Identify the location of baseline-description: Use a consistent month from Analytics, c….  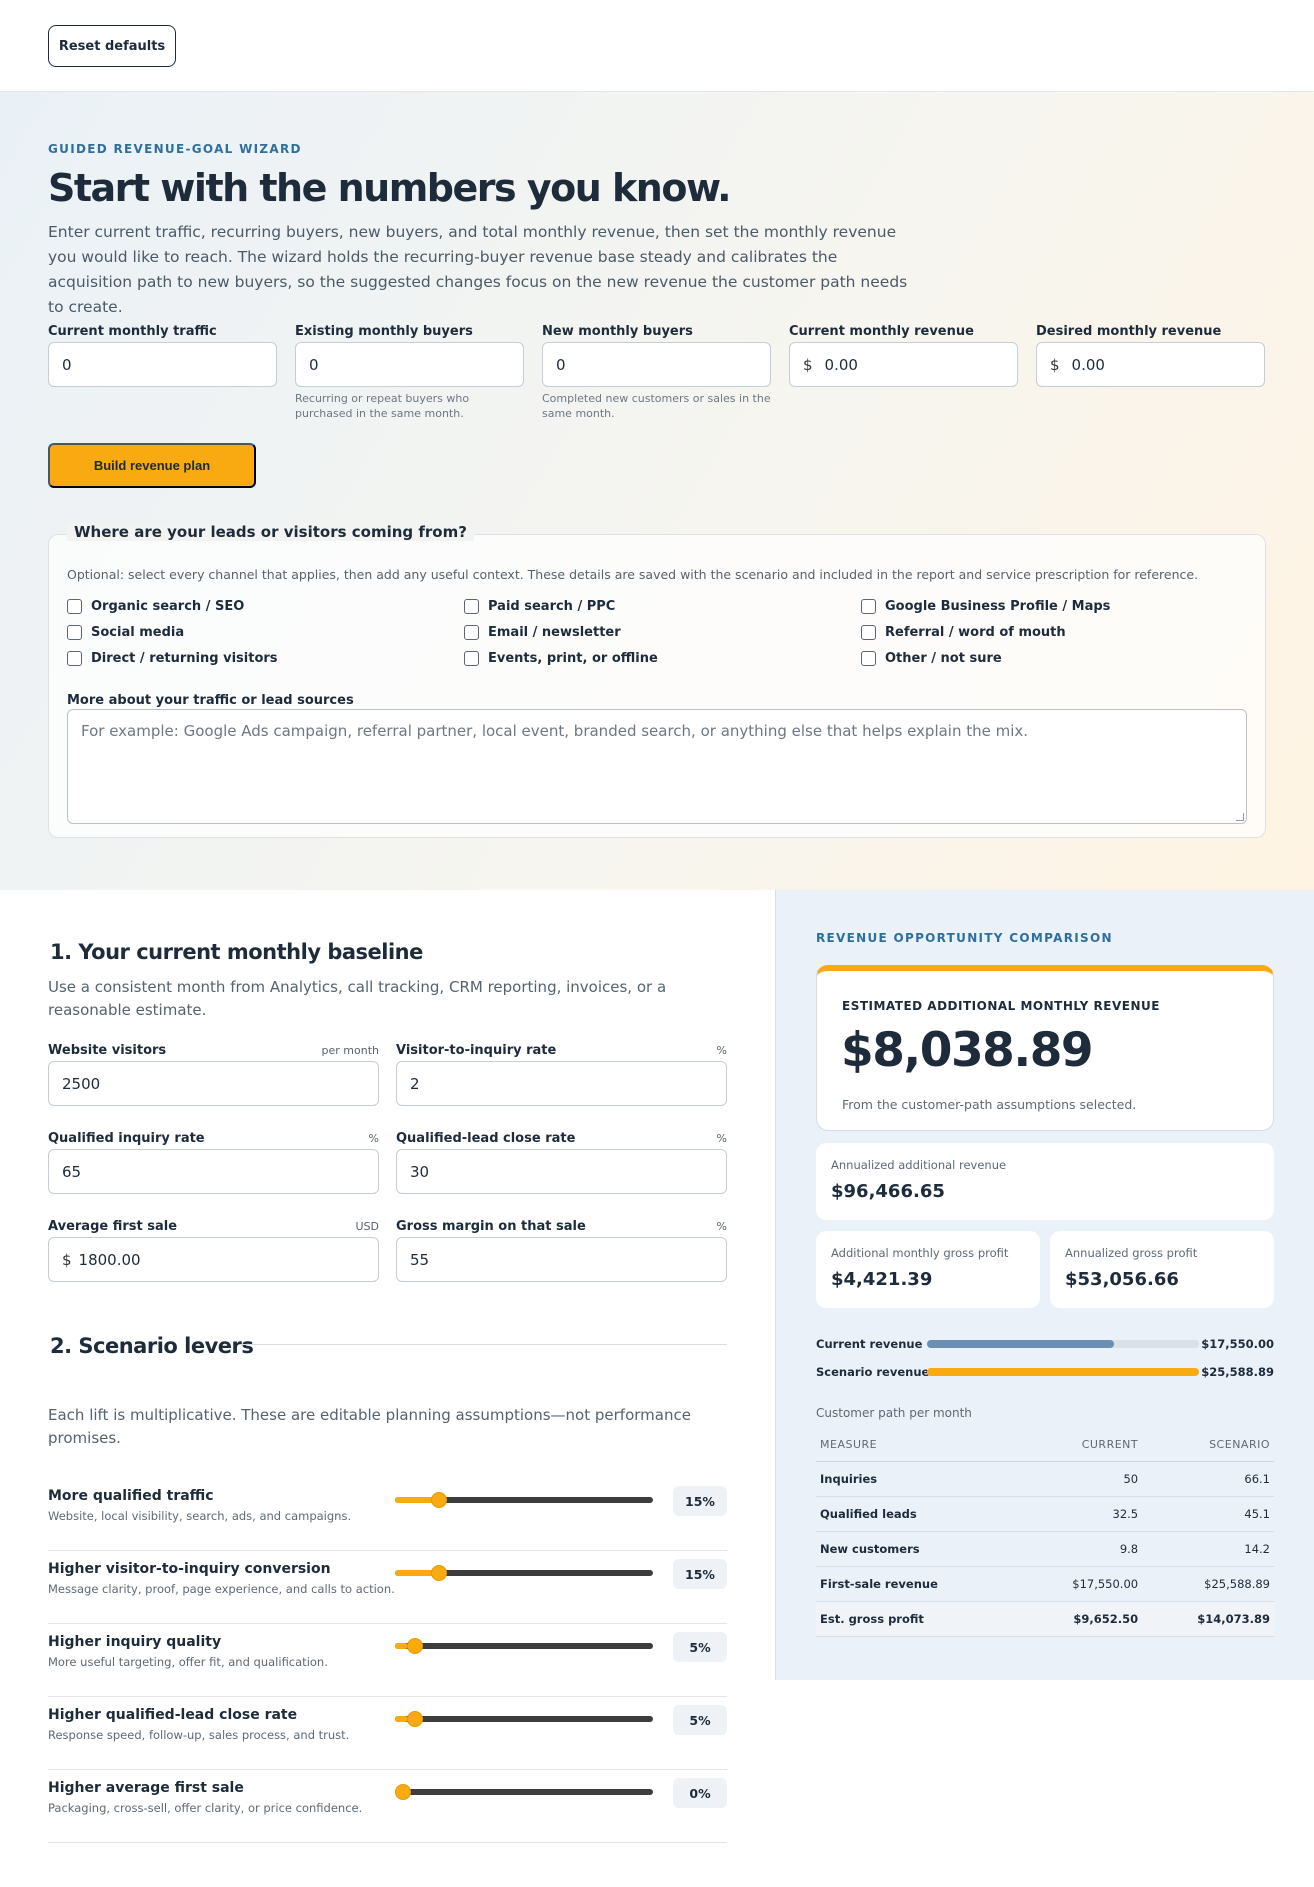
(357, 998).